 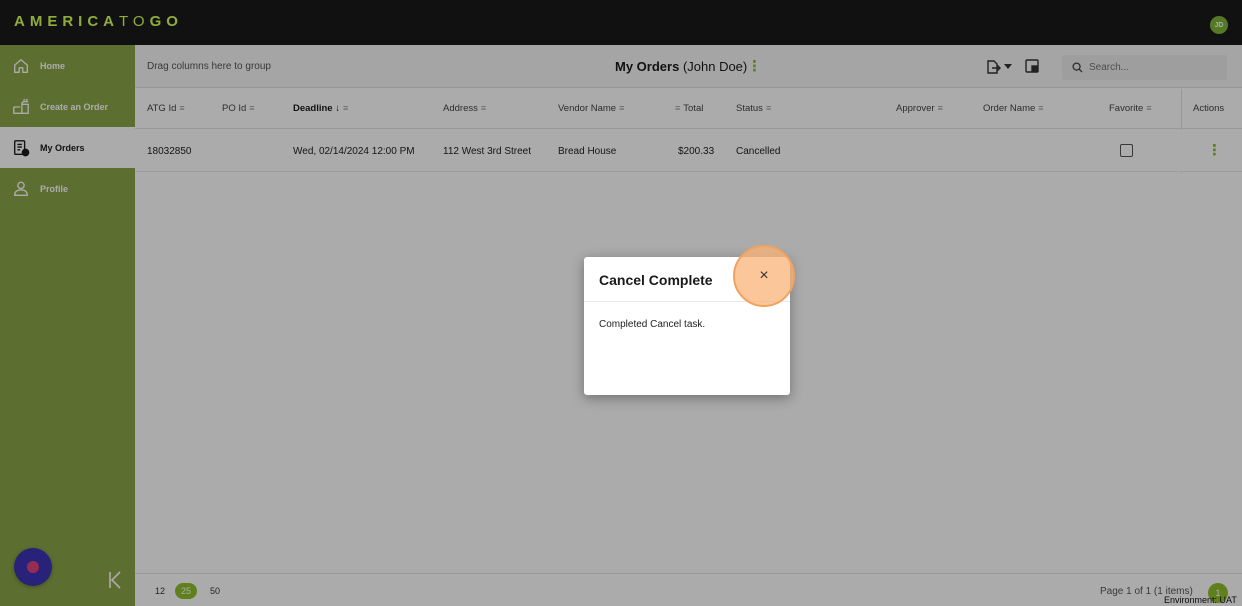 What do you see at coordinates (656, 280) in the screenshot?
I see `dialog-title: Cancel Complete` at bounding box center [656, 280].